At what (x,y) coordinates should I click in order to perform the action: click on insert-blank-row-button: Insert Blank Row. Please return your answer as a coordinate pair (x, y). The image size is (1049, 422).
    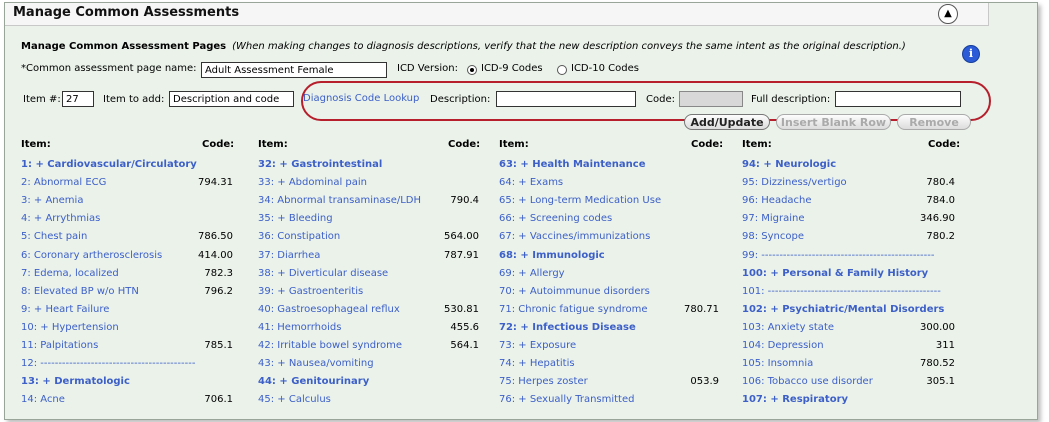
    Looking at the image, I should click on (833, 122).